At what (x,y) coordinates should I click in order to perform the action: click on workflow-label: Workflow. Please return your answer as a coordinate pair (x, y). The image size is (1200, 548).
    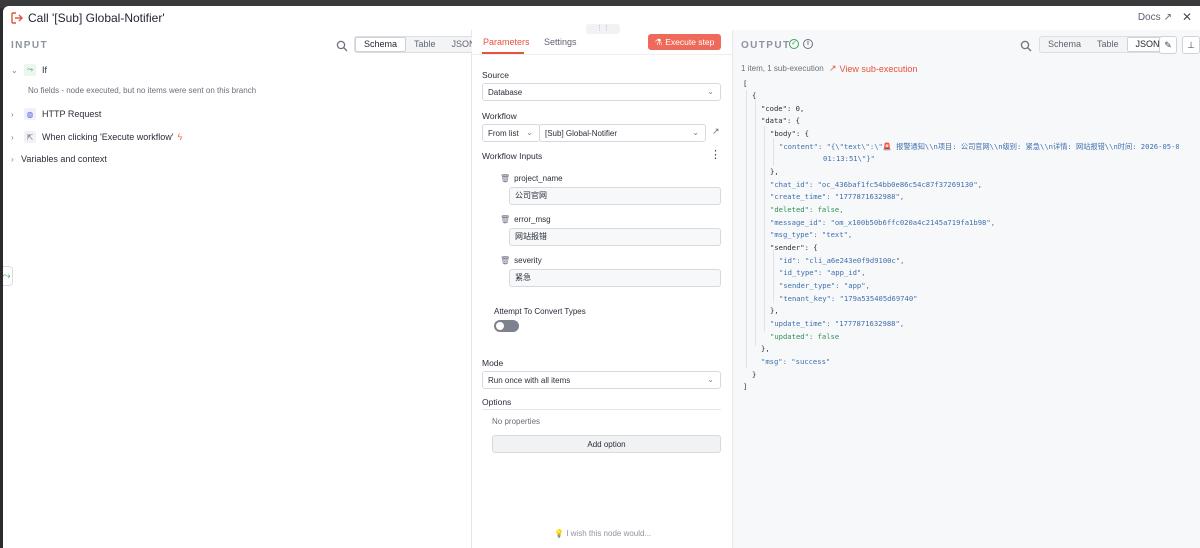
    Looking at the image, I should click on (499, 116).